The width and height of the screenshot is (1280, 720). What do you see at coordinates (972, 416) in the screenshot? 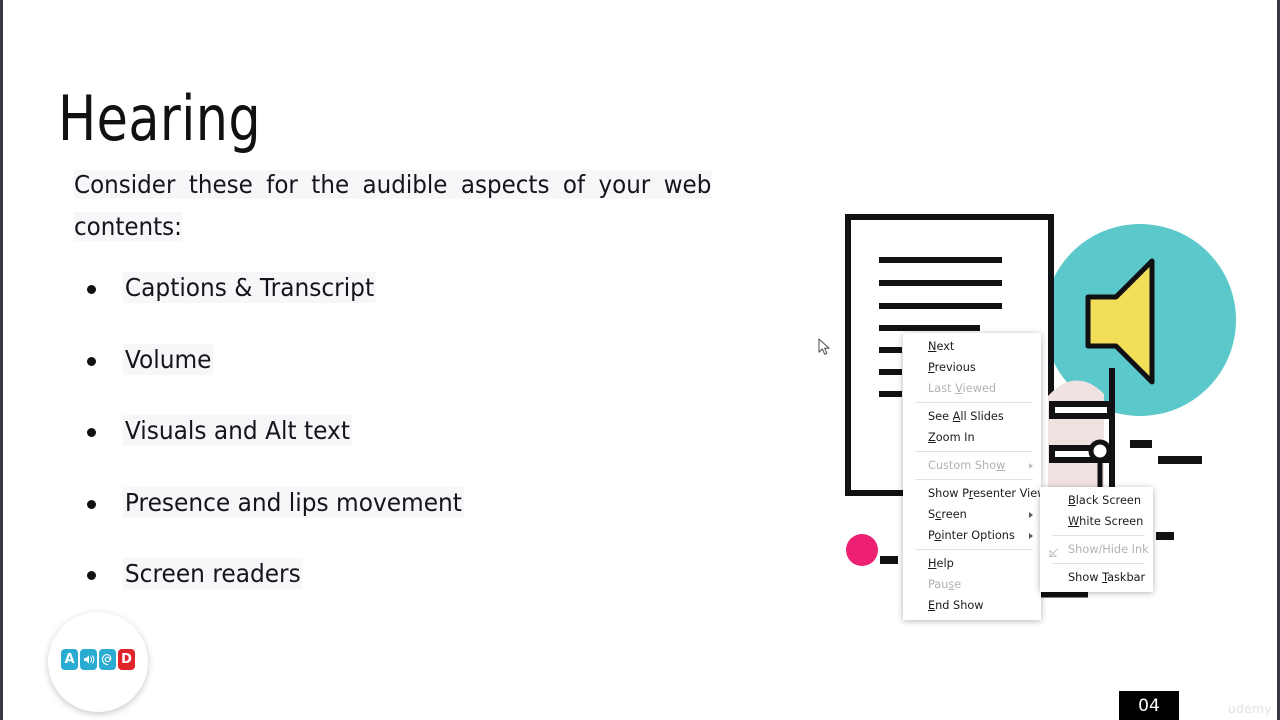
I see `menu-item-see-all-slides: See All Slides` at bounding box center [972, 416].